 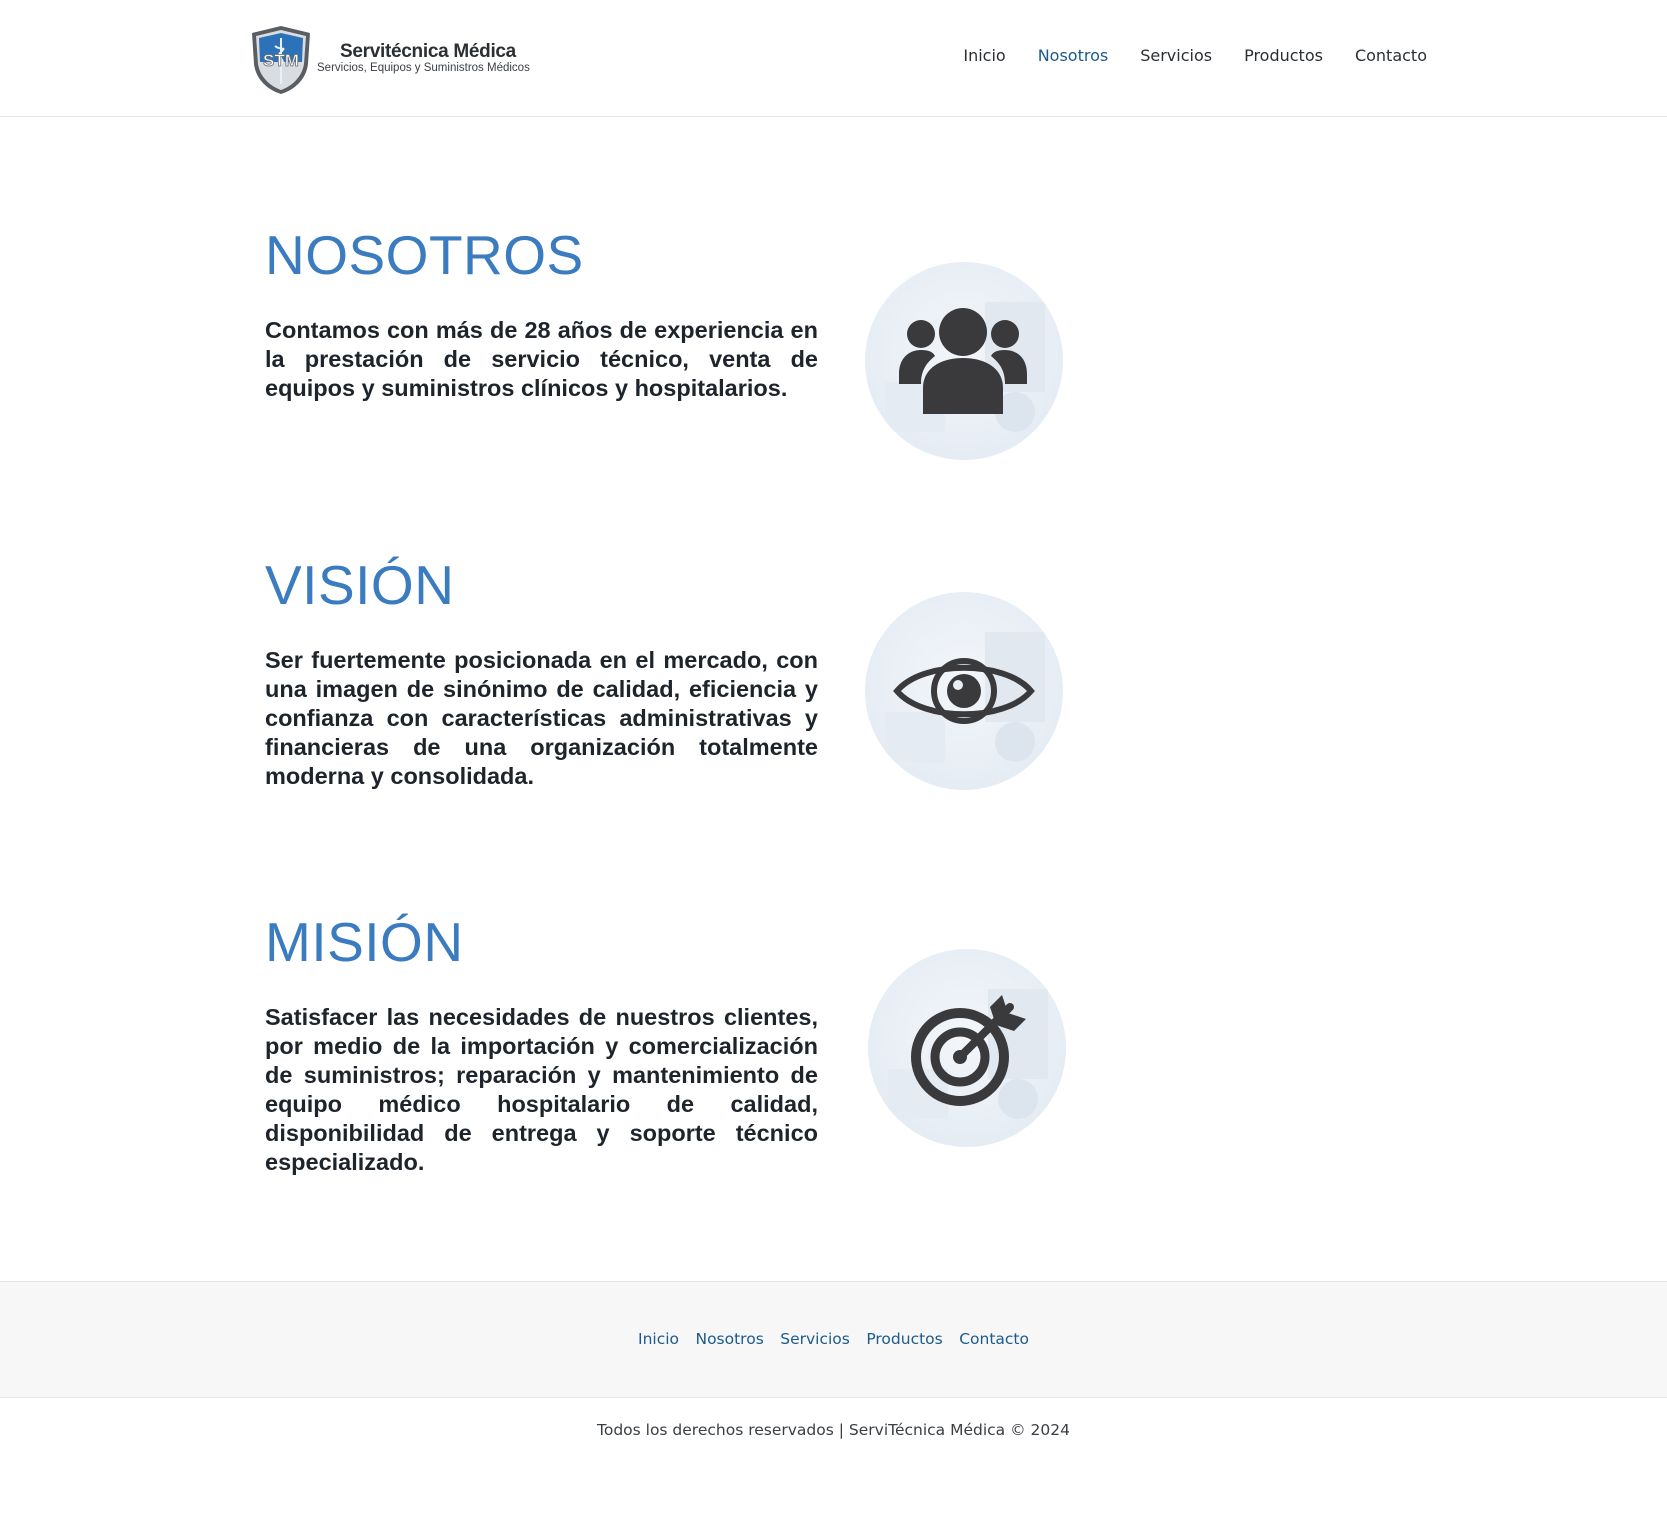 I want to click on nav-nosotros: Nosotros, so click(x=1073, y=55).